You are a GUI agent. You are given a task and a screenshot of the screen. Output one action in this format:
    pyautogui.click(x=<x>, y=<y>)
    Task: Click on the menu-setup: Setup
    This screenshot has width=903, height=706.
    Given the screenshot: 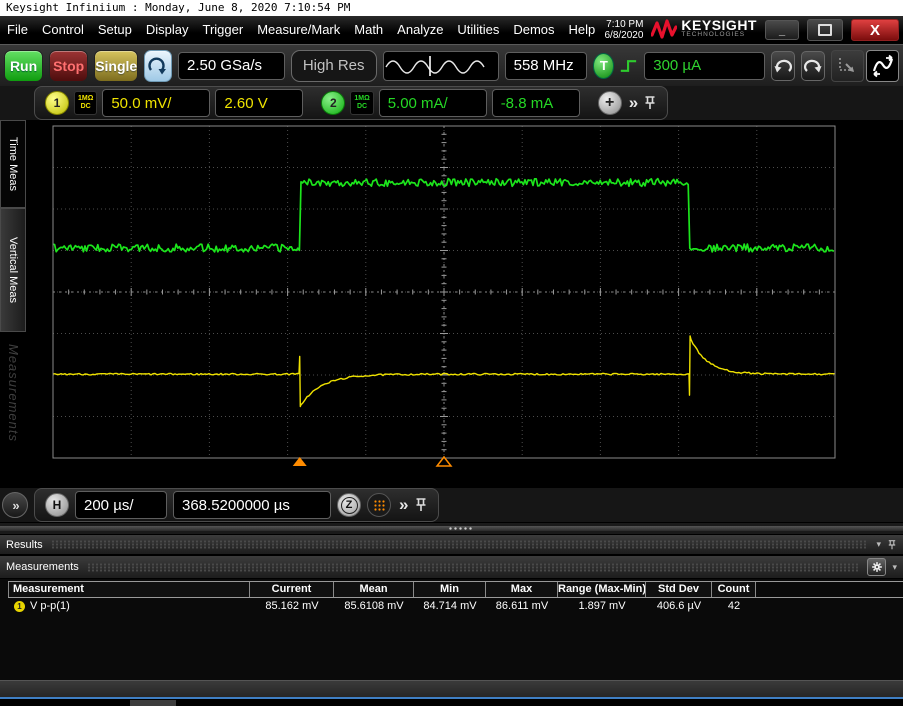 What is the action you would take?
    pyautogui.click(x=115, y=30)
    